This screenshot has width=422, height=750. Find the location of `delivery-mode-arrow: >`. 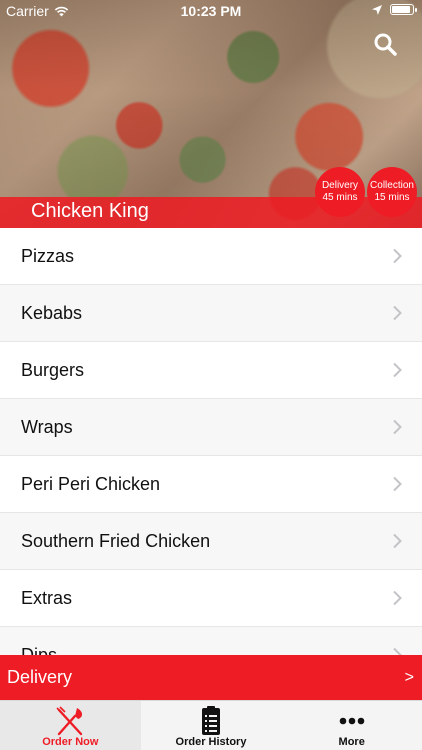

delivery-mode-arrow: > is located at coordinates (409, 677).